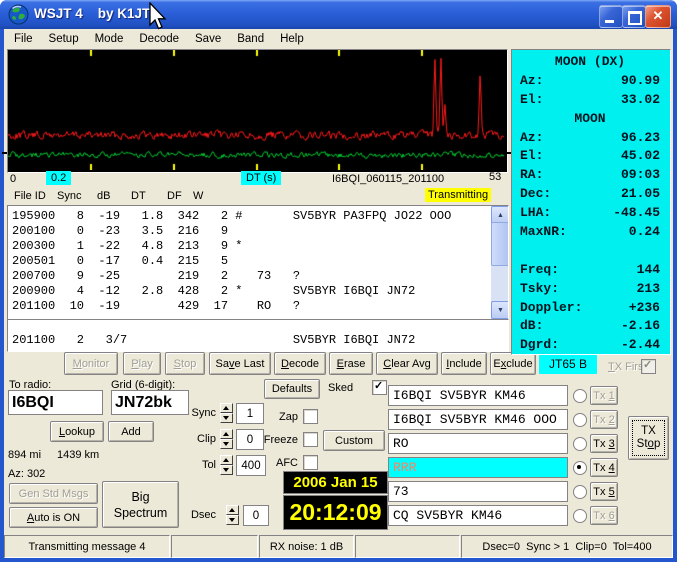 The width and height of the screenshot is (677, 562). I want to click on date-display: 2006 Jan 15, so click(335, 482).